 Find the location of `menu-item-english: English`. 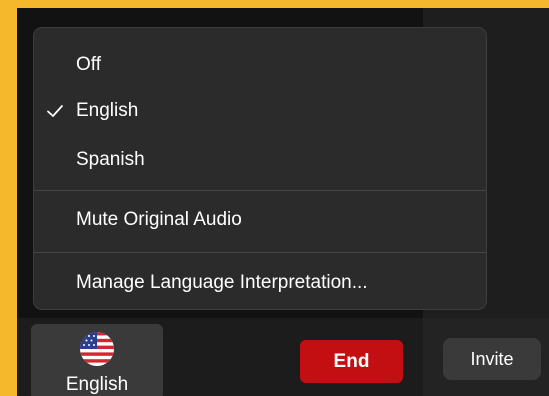

menu-item-english: English is located at coordinates (260, 111).